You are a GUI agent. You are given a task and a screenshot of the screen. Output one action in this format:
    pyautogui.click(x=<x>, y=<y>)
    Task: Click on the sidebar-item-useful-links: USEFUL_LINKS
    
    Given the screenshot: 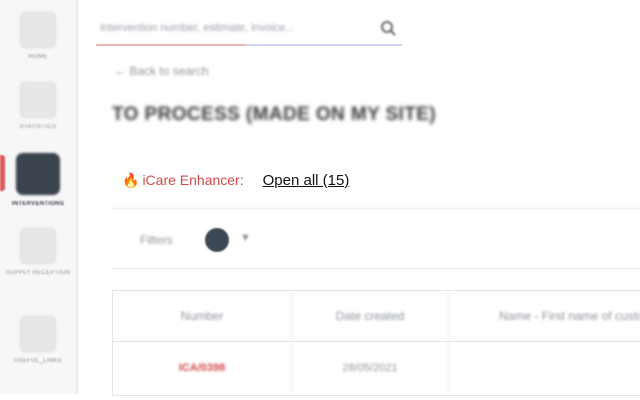 What is the action you would take?
    pyautogui.click(x=38, y=340)
    